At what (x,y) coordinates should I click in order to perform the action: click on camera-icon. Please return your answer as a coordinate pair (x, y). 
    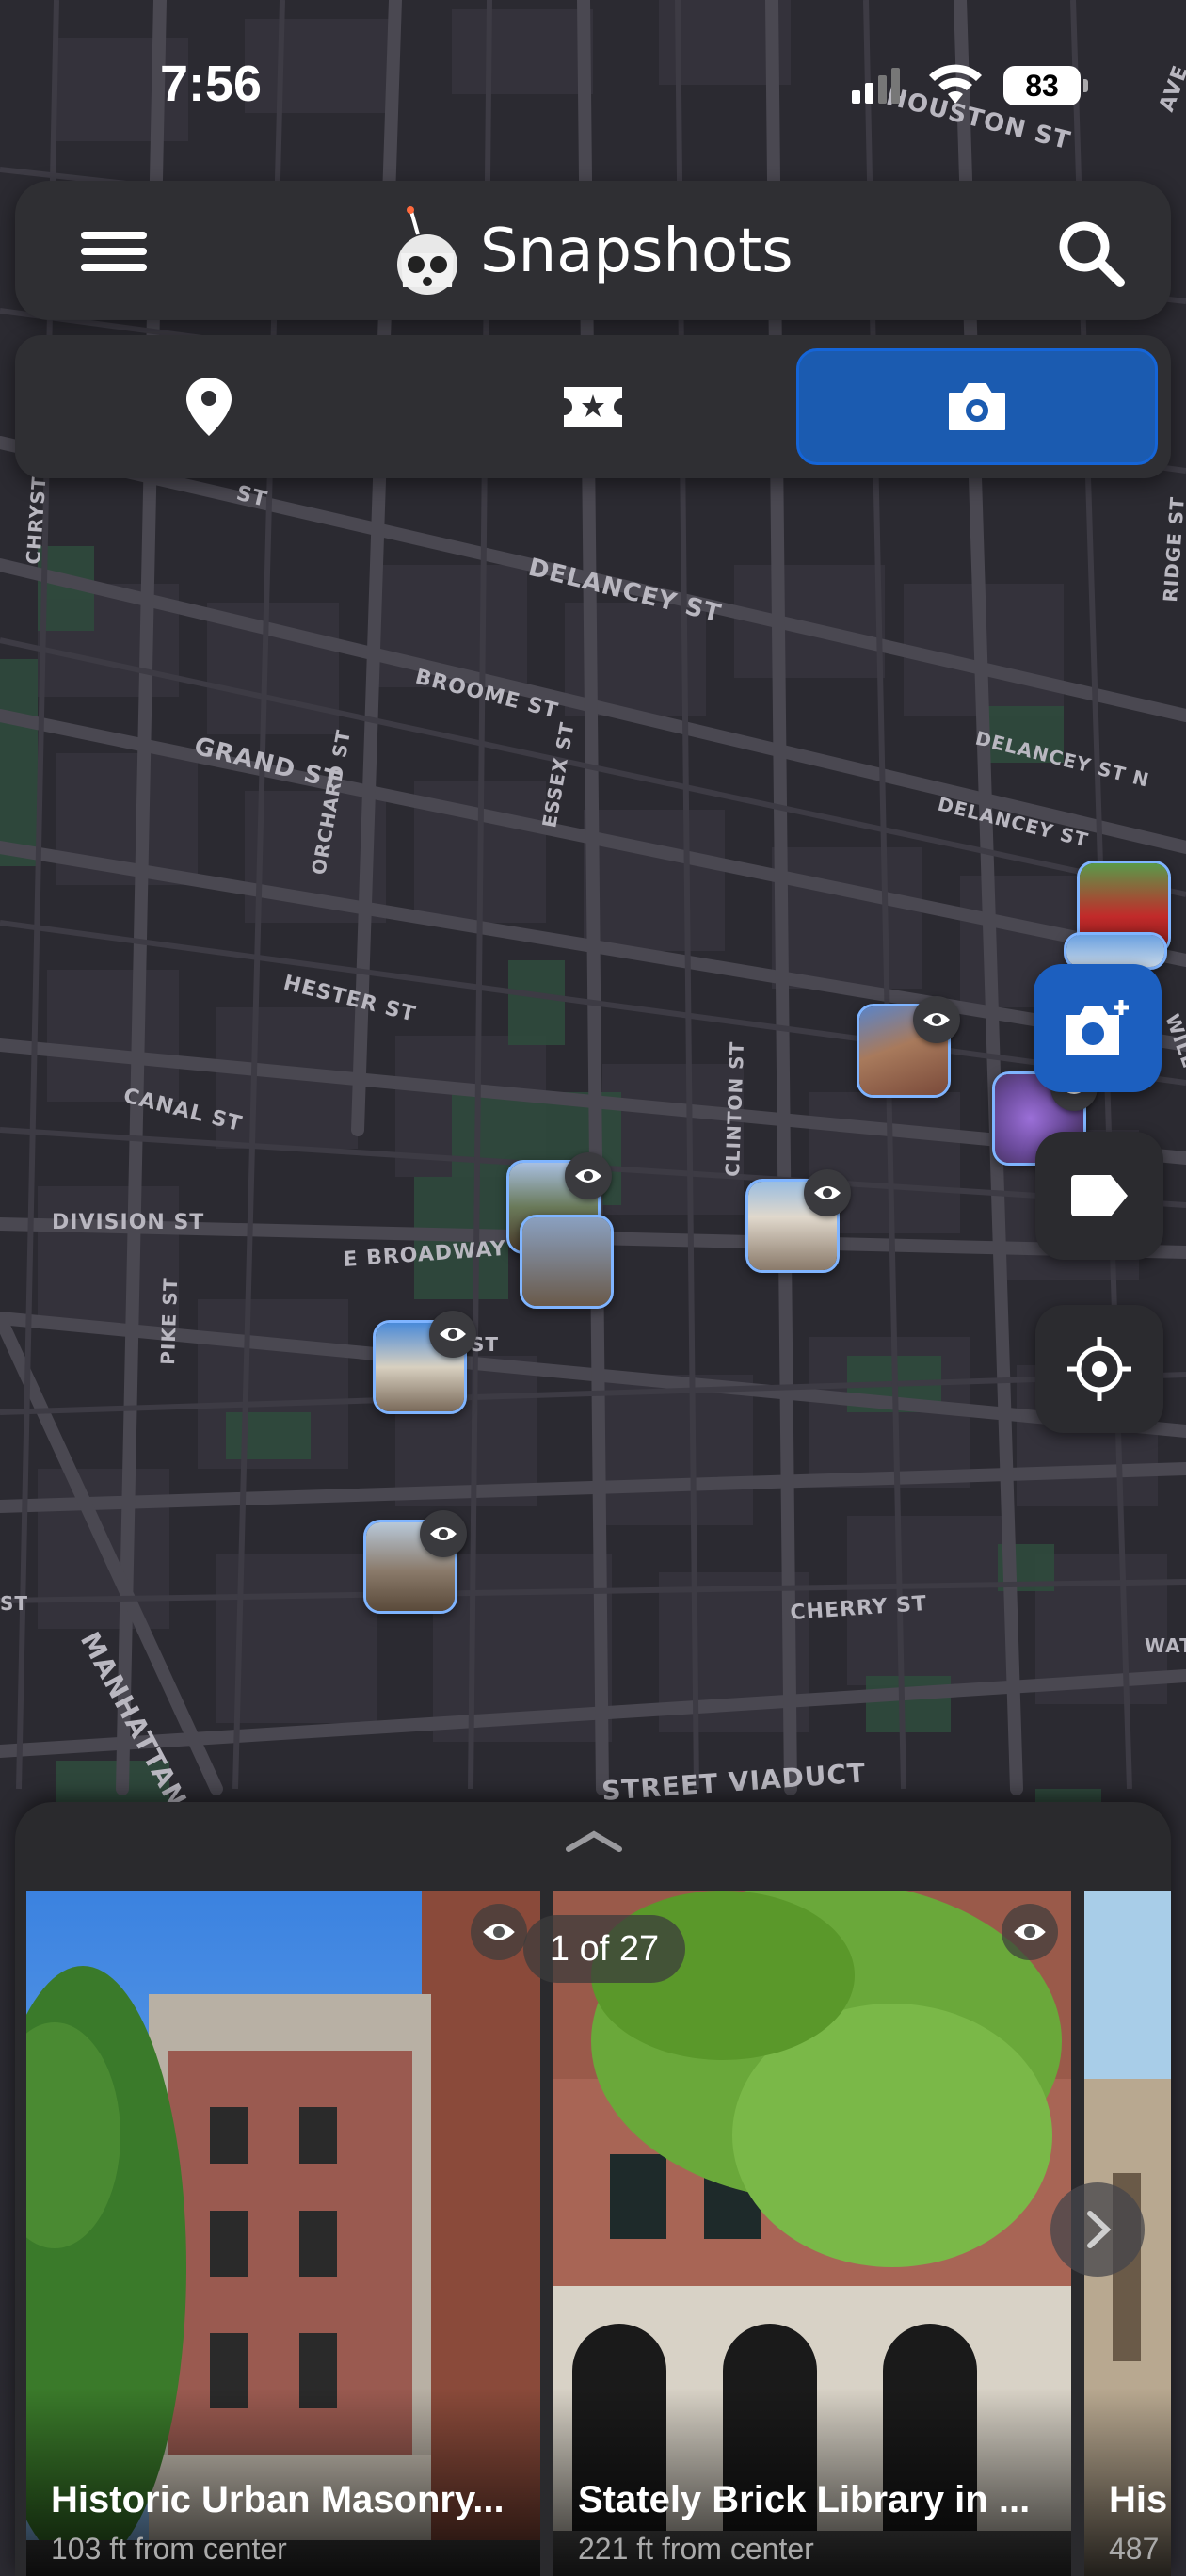
    Looking at the image, I should click on (977, 406).